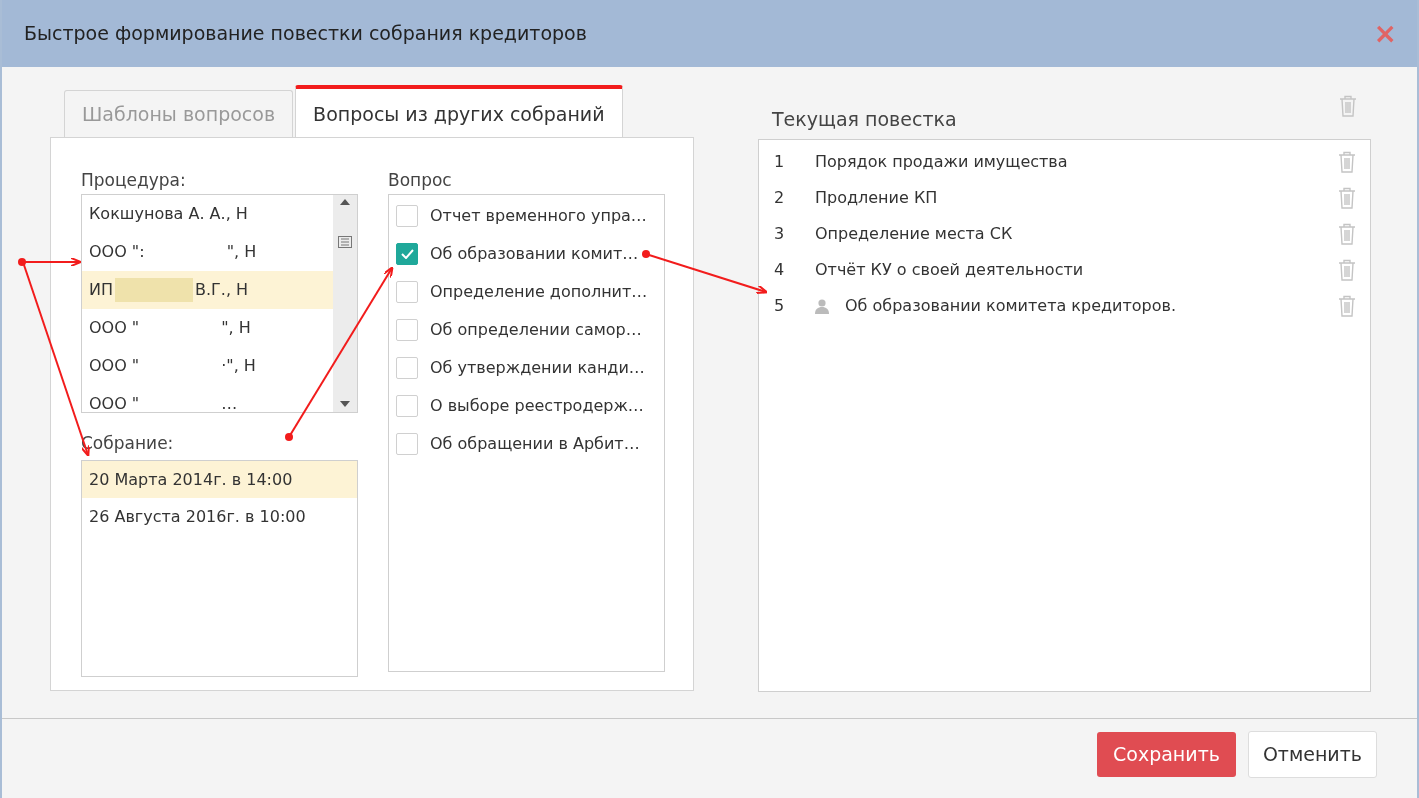  I want to click on person-icon, so click(822, 306).